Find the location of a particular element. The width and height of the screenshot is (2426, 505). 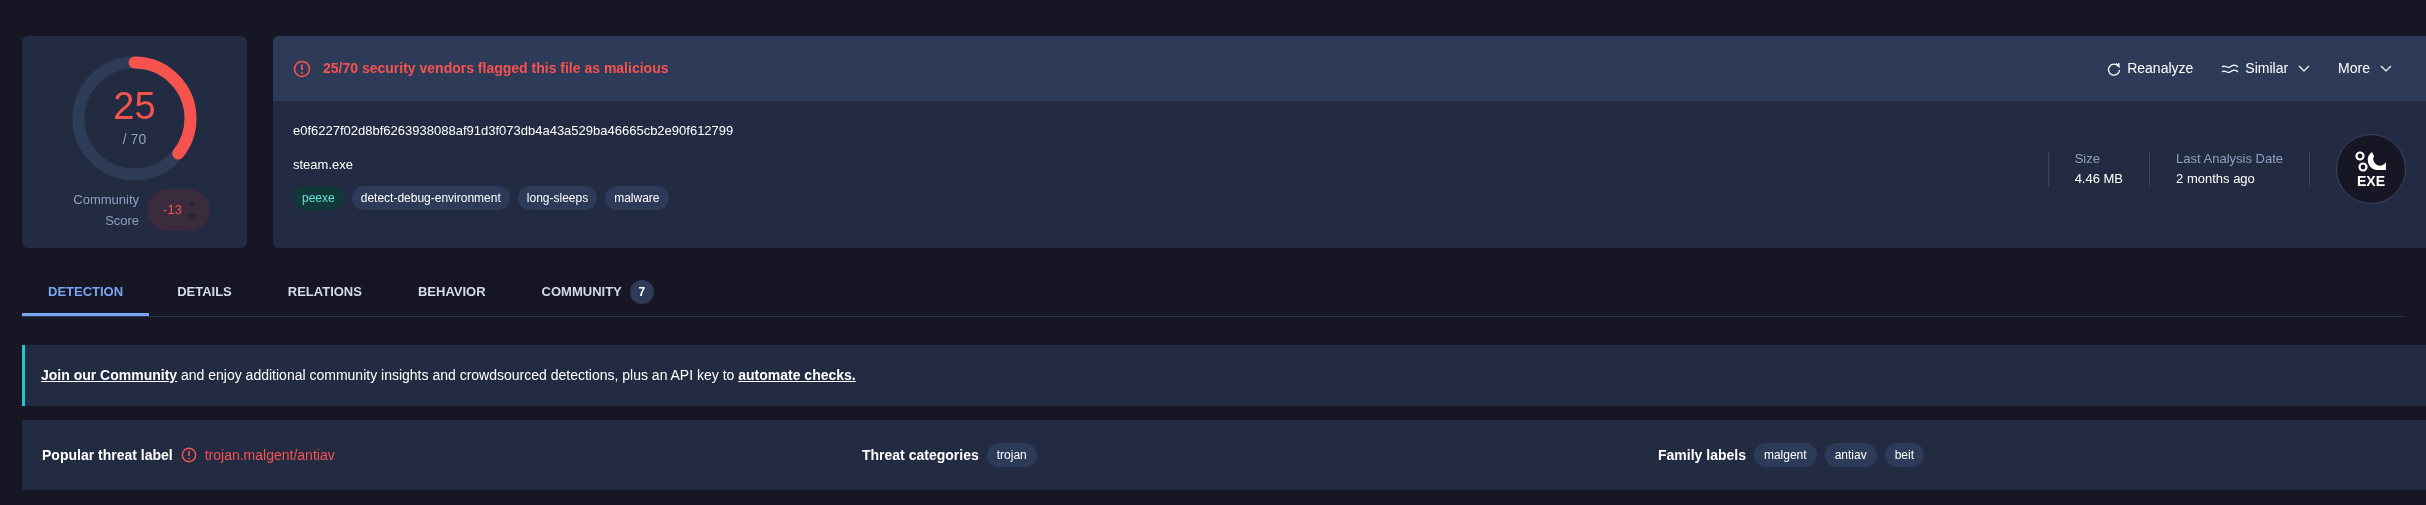

reload-icon is located at coordinates (2114, 68).